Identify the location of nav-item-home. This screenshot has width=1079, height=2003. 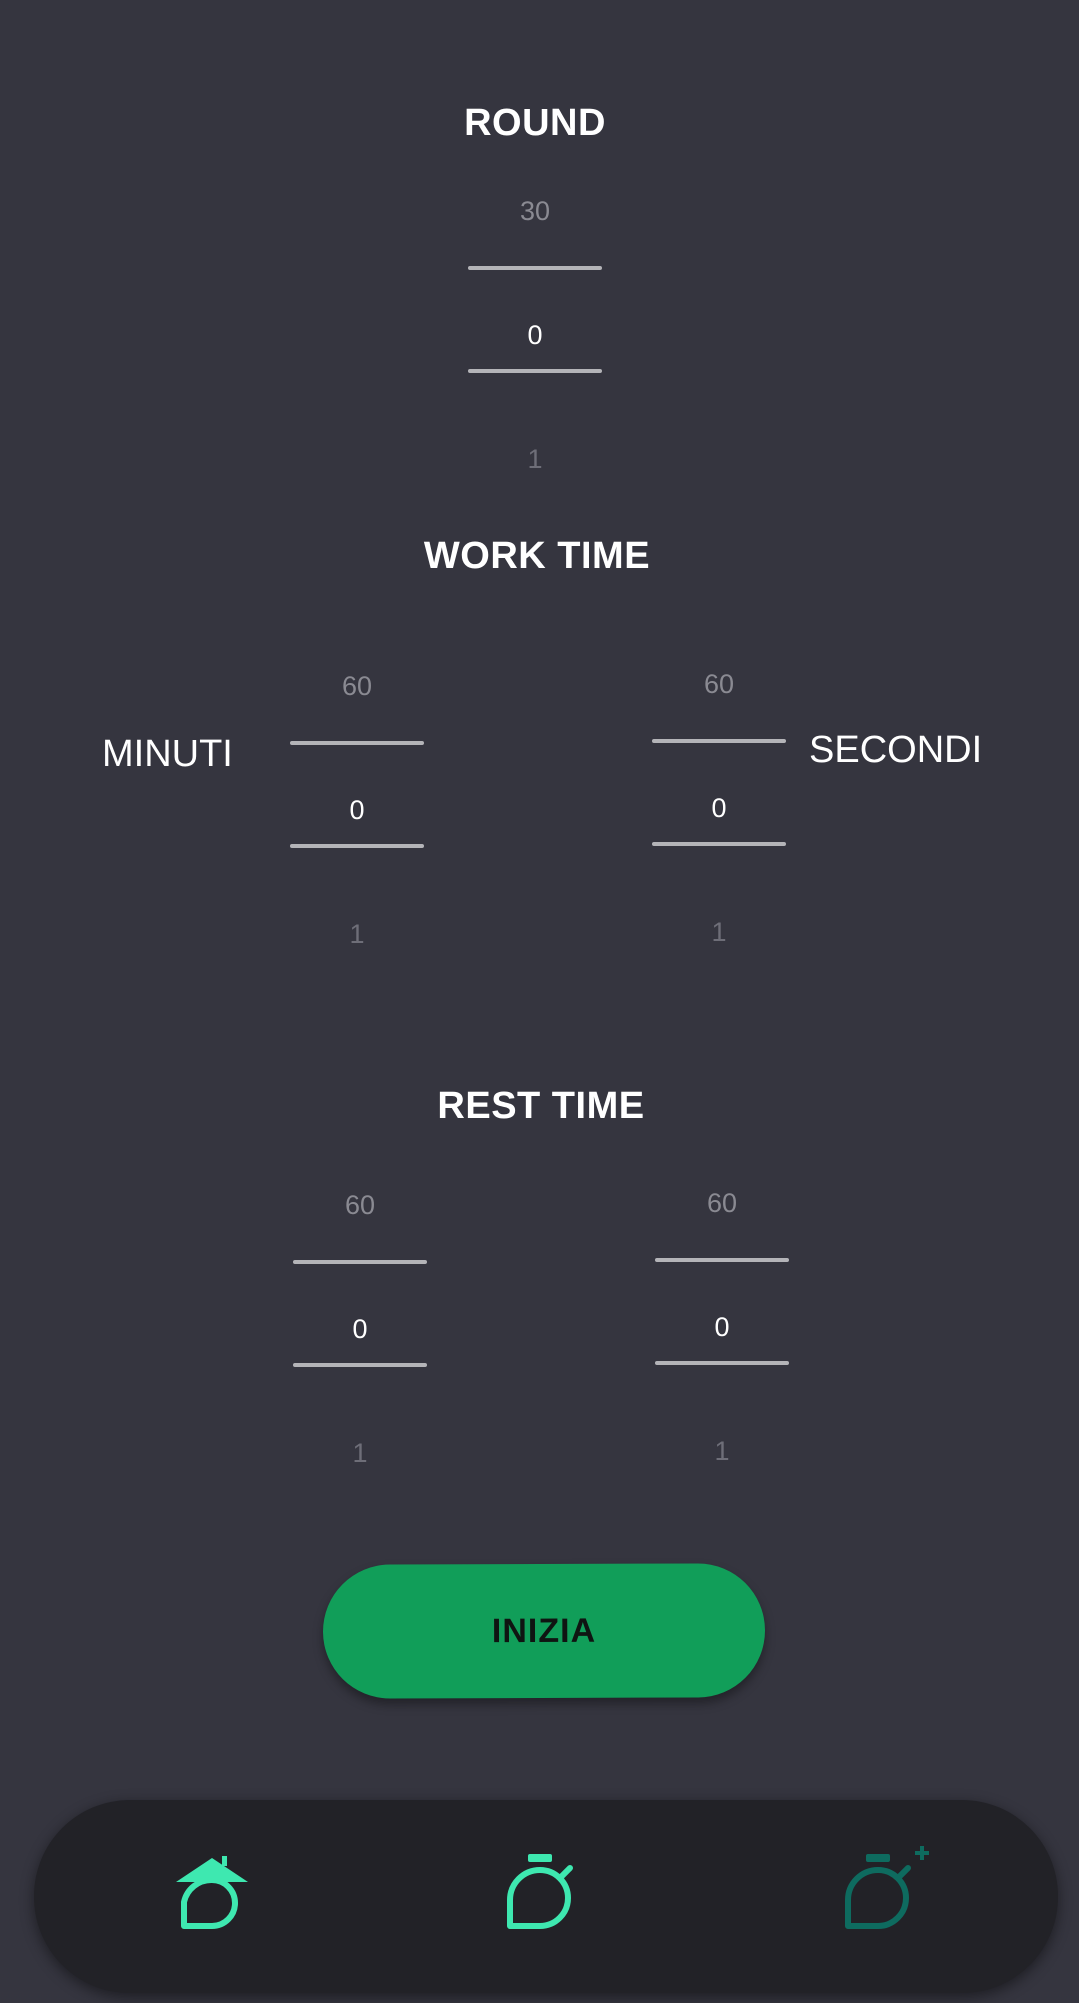
(220, 1896).